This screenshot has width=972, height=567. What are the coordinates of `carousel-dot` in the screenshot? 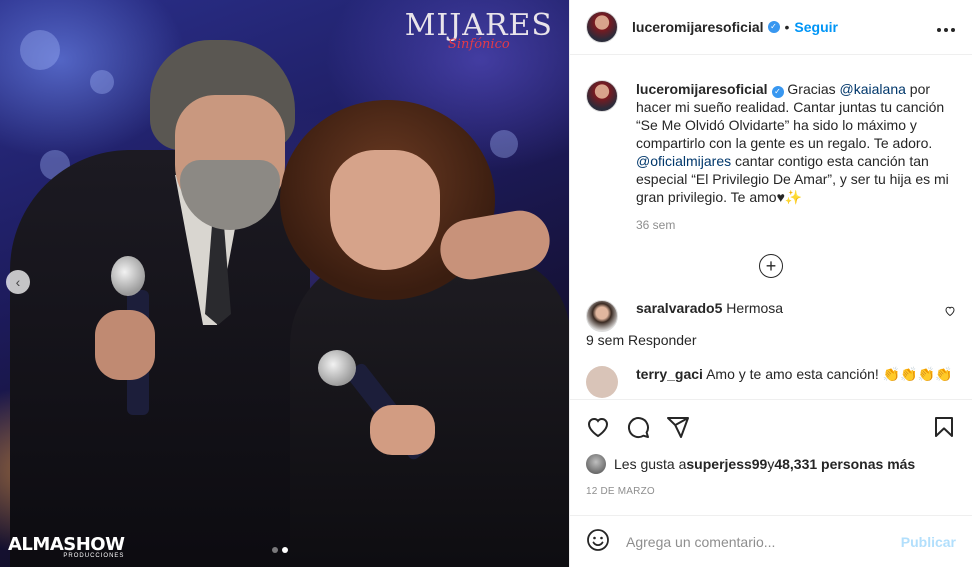 It's located at (275, 550).